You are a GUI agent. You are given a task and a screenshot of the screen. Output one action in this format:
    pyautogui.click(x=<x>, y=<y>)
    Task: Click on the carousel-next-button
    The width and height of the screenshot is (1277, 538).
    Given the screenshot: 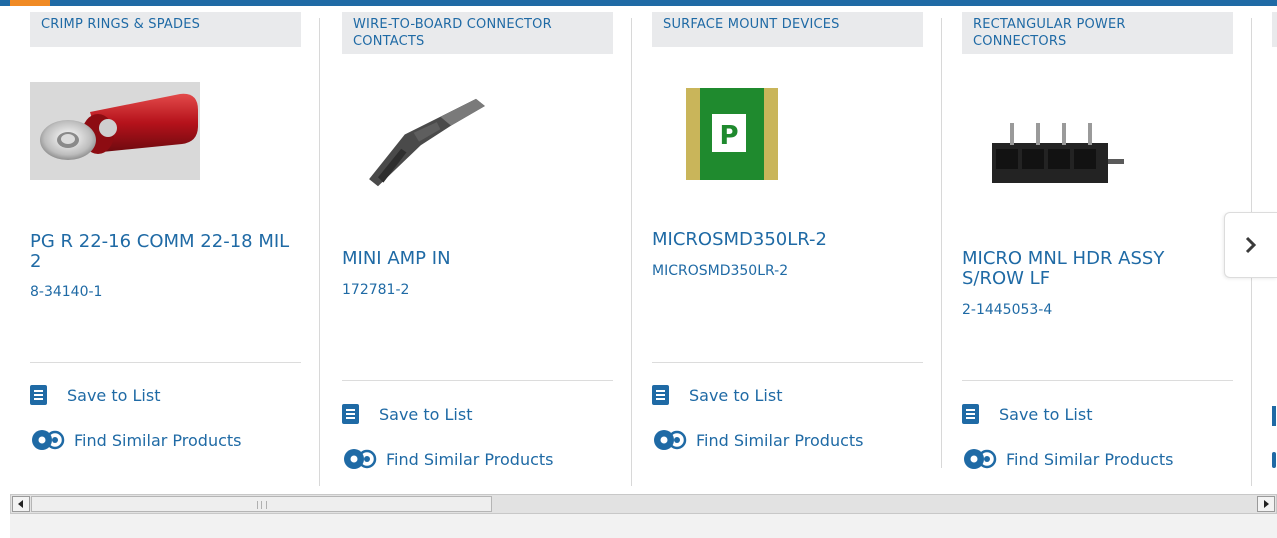 What is the action you would take?
    pyautogui.click(x=1250, y=245)
    